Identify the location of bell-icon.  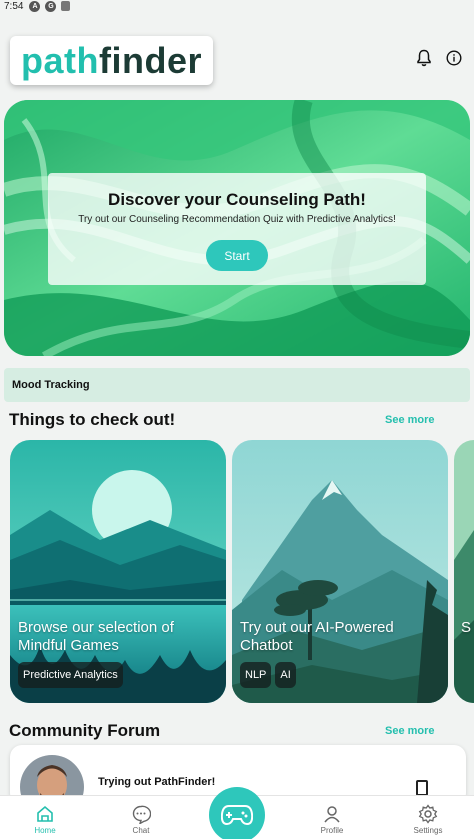
(424, 58).